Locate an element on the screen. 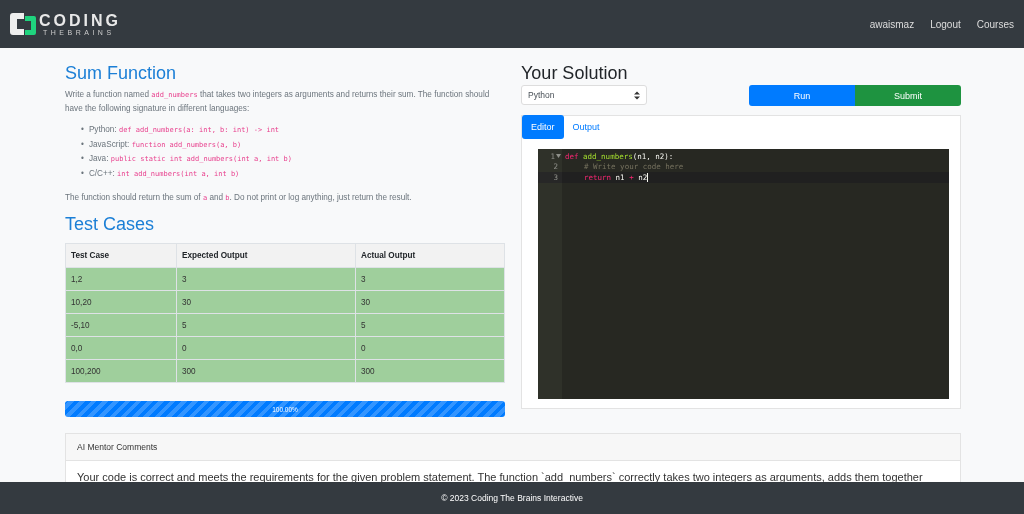 The image size is (1024, 514). table-cell: -5,10 is located at coordinates (121, 325).